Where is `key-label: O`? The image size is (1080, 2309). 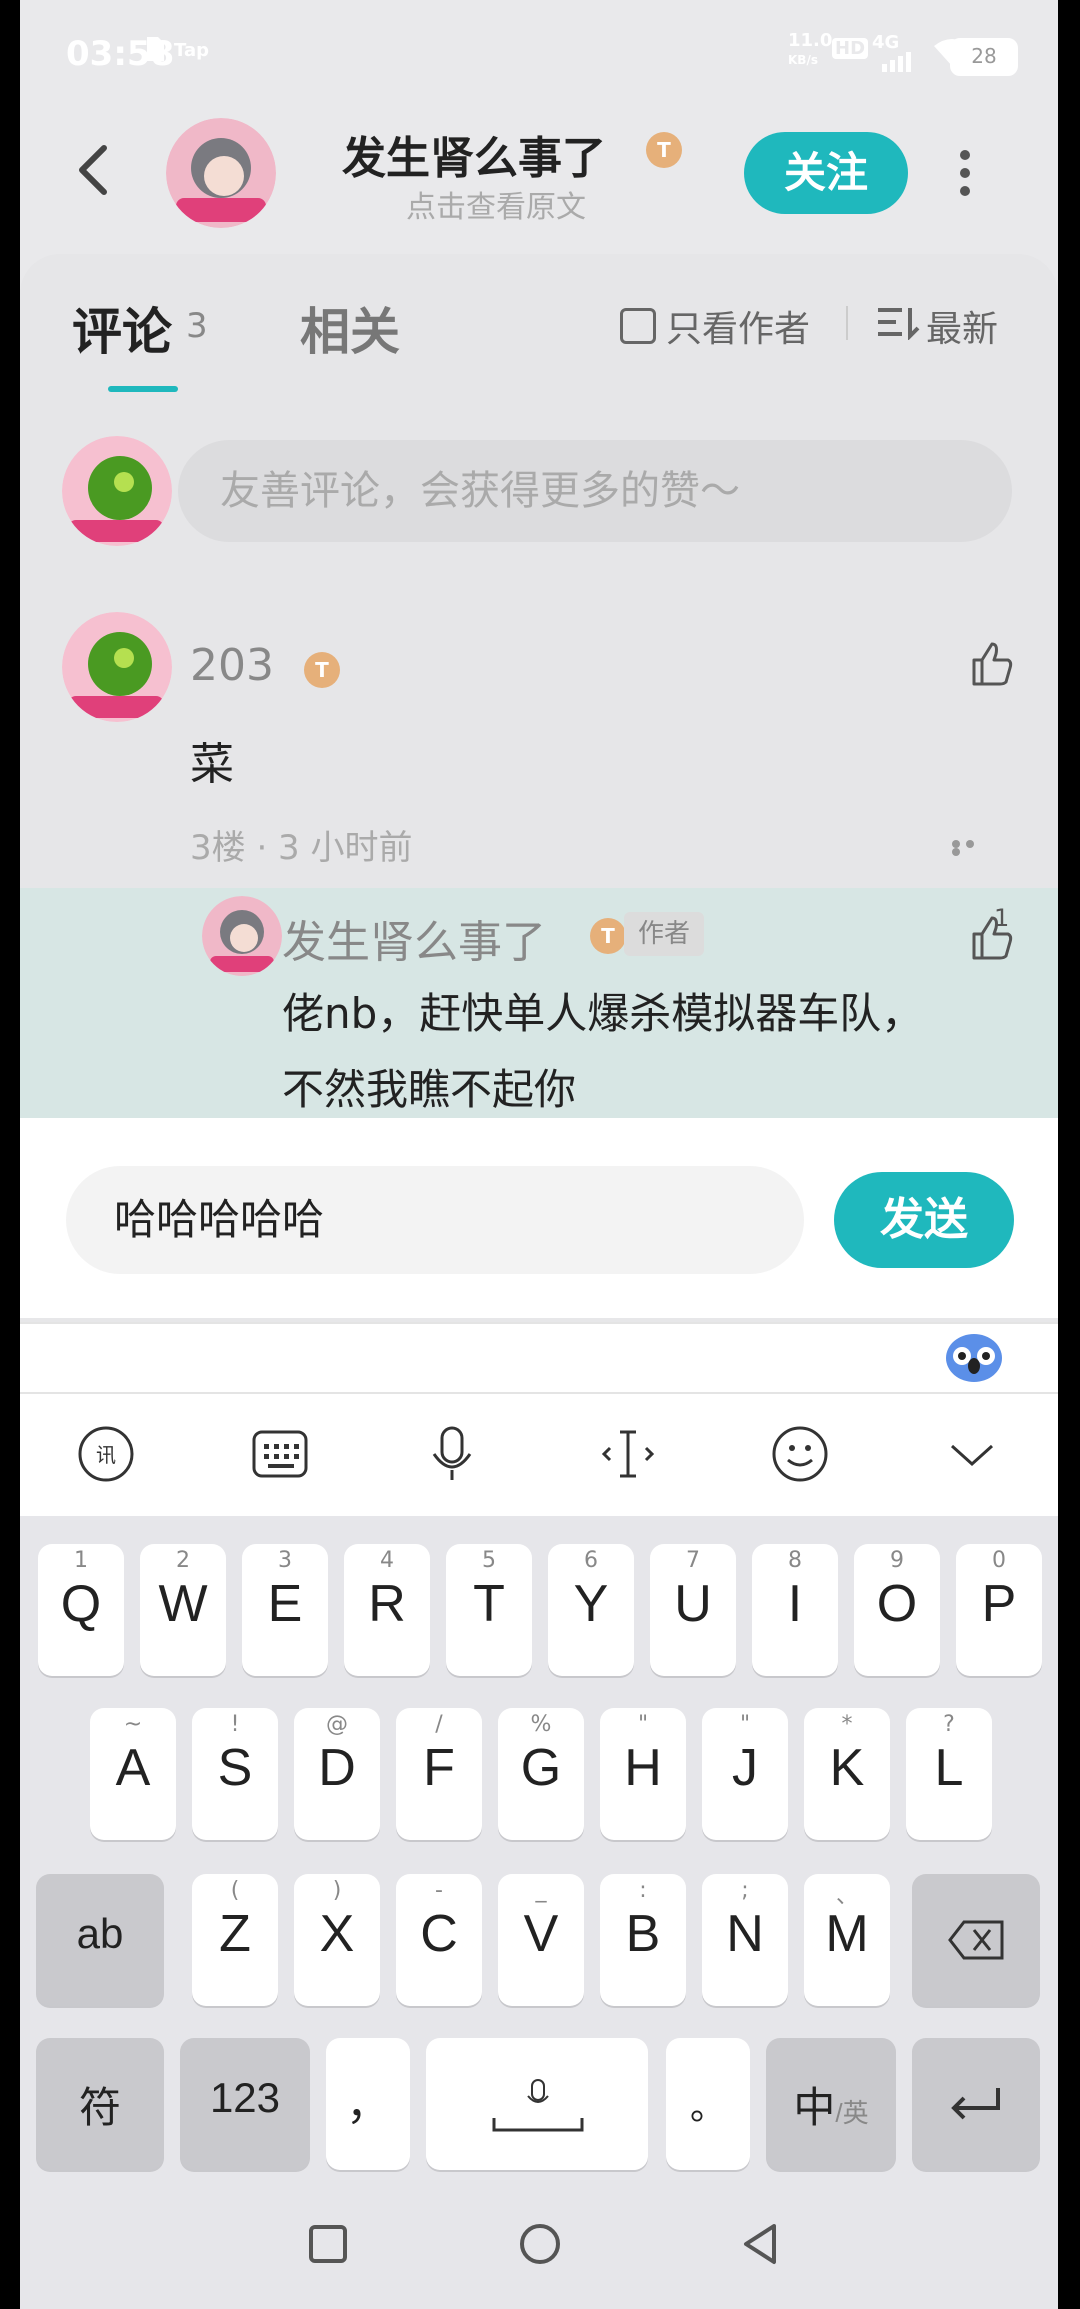
key-label: O is located at coordinates (897, 1604).